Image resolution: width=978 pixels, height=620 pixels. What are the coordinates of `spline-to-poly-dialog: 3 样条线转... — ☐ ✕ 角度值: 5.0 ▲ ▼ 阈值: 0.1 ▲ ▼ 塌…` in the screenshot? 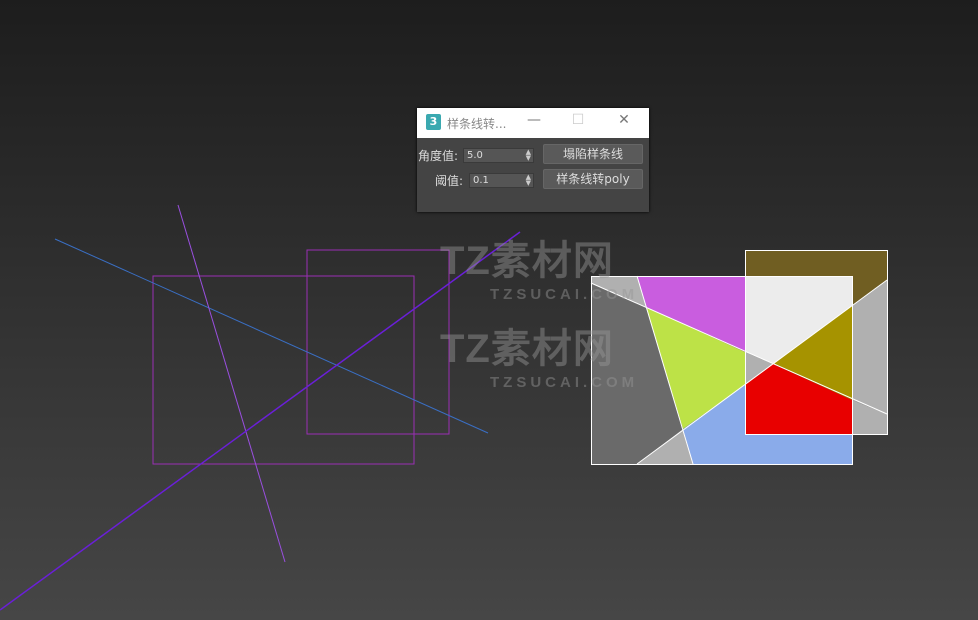 It's located at (533, 160).